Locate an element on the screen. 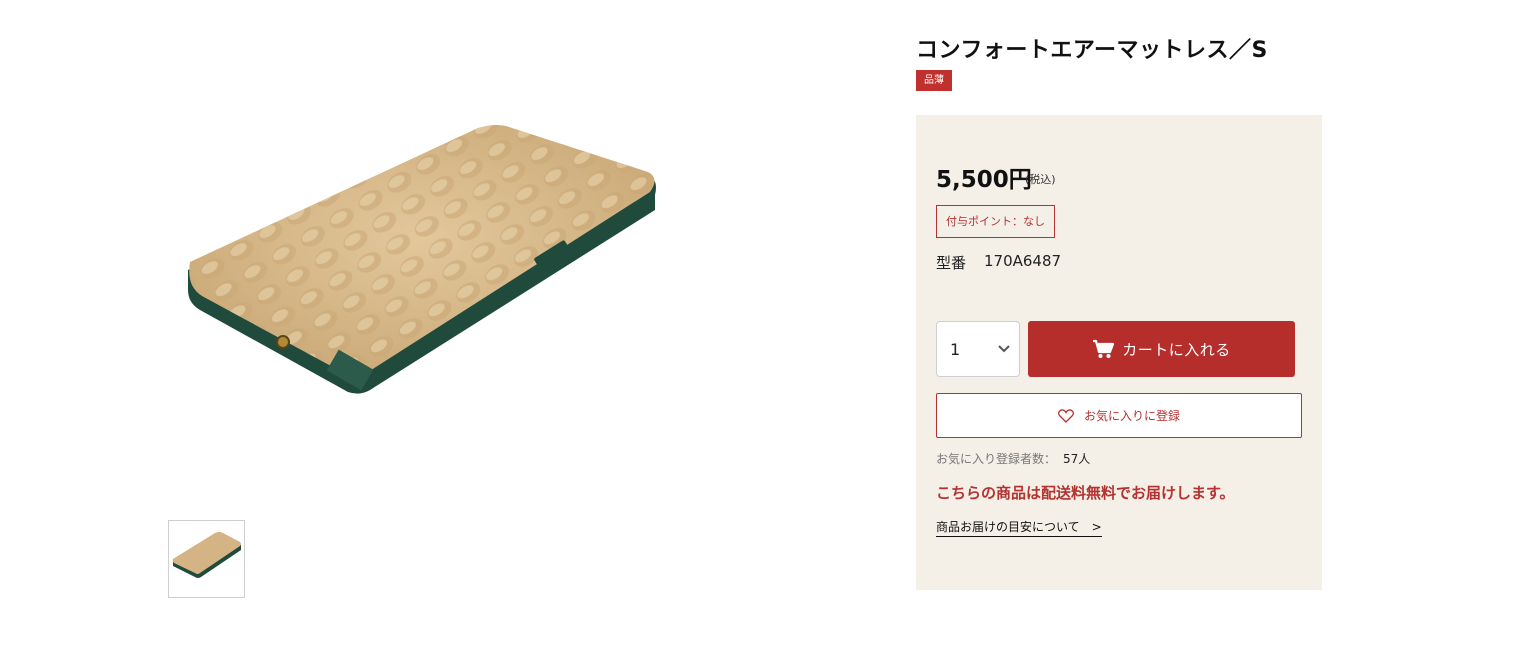  add-to-favorites-label: お気に入りに登録 is located at coordinates (1131, 416).